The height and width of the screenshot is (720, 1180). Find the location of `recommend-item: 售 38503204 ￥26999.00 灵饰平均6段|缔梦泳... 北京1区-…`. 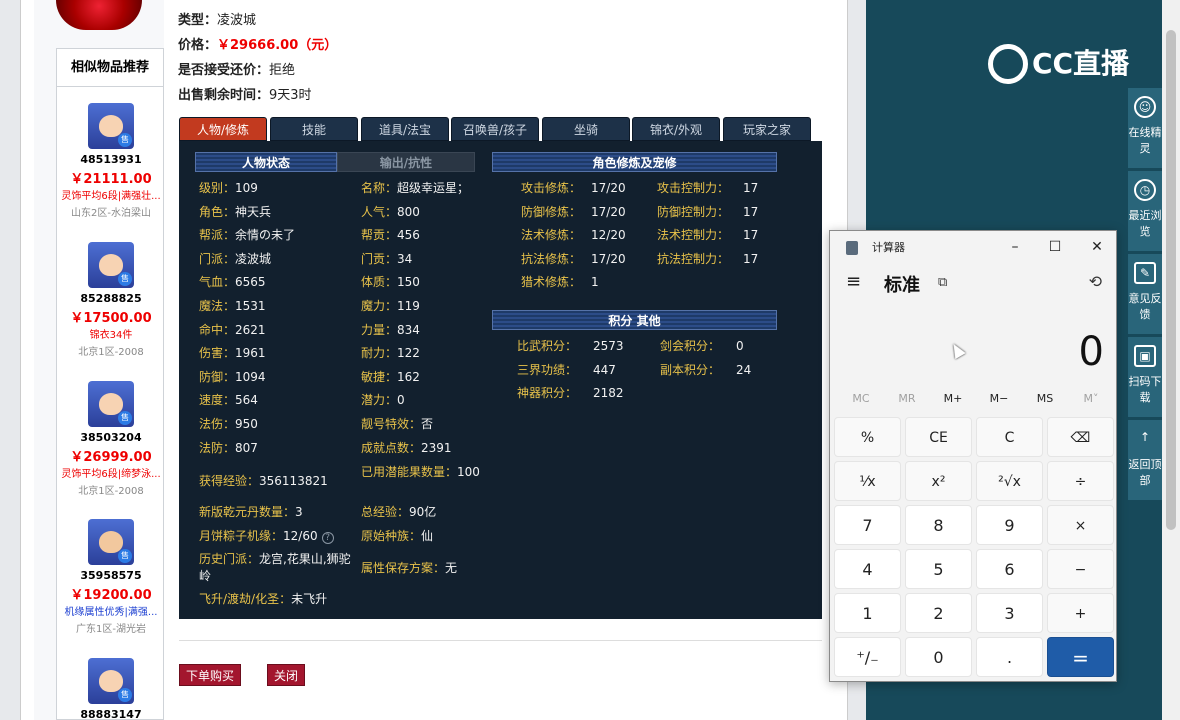

recommend-item: 售 38503204 ￥26999.00 灵饰平均6段|缔梦泳... 北京1区-… is located at coordinates (111, 439).